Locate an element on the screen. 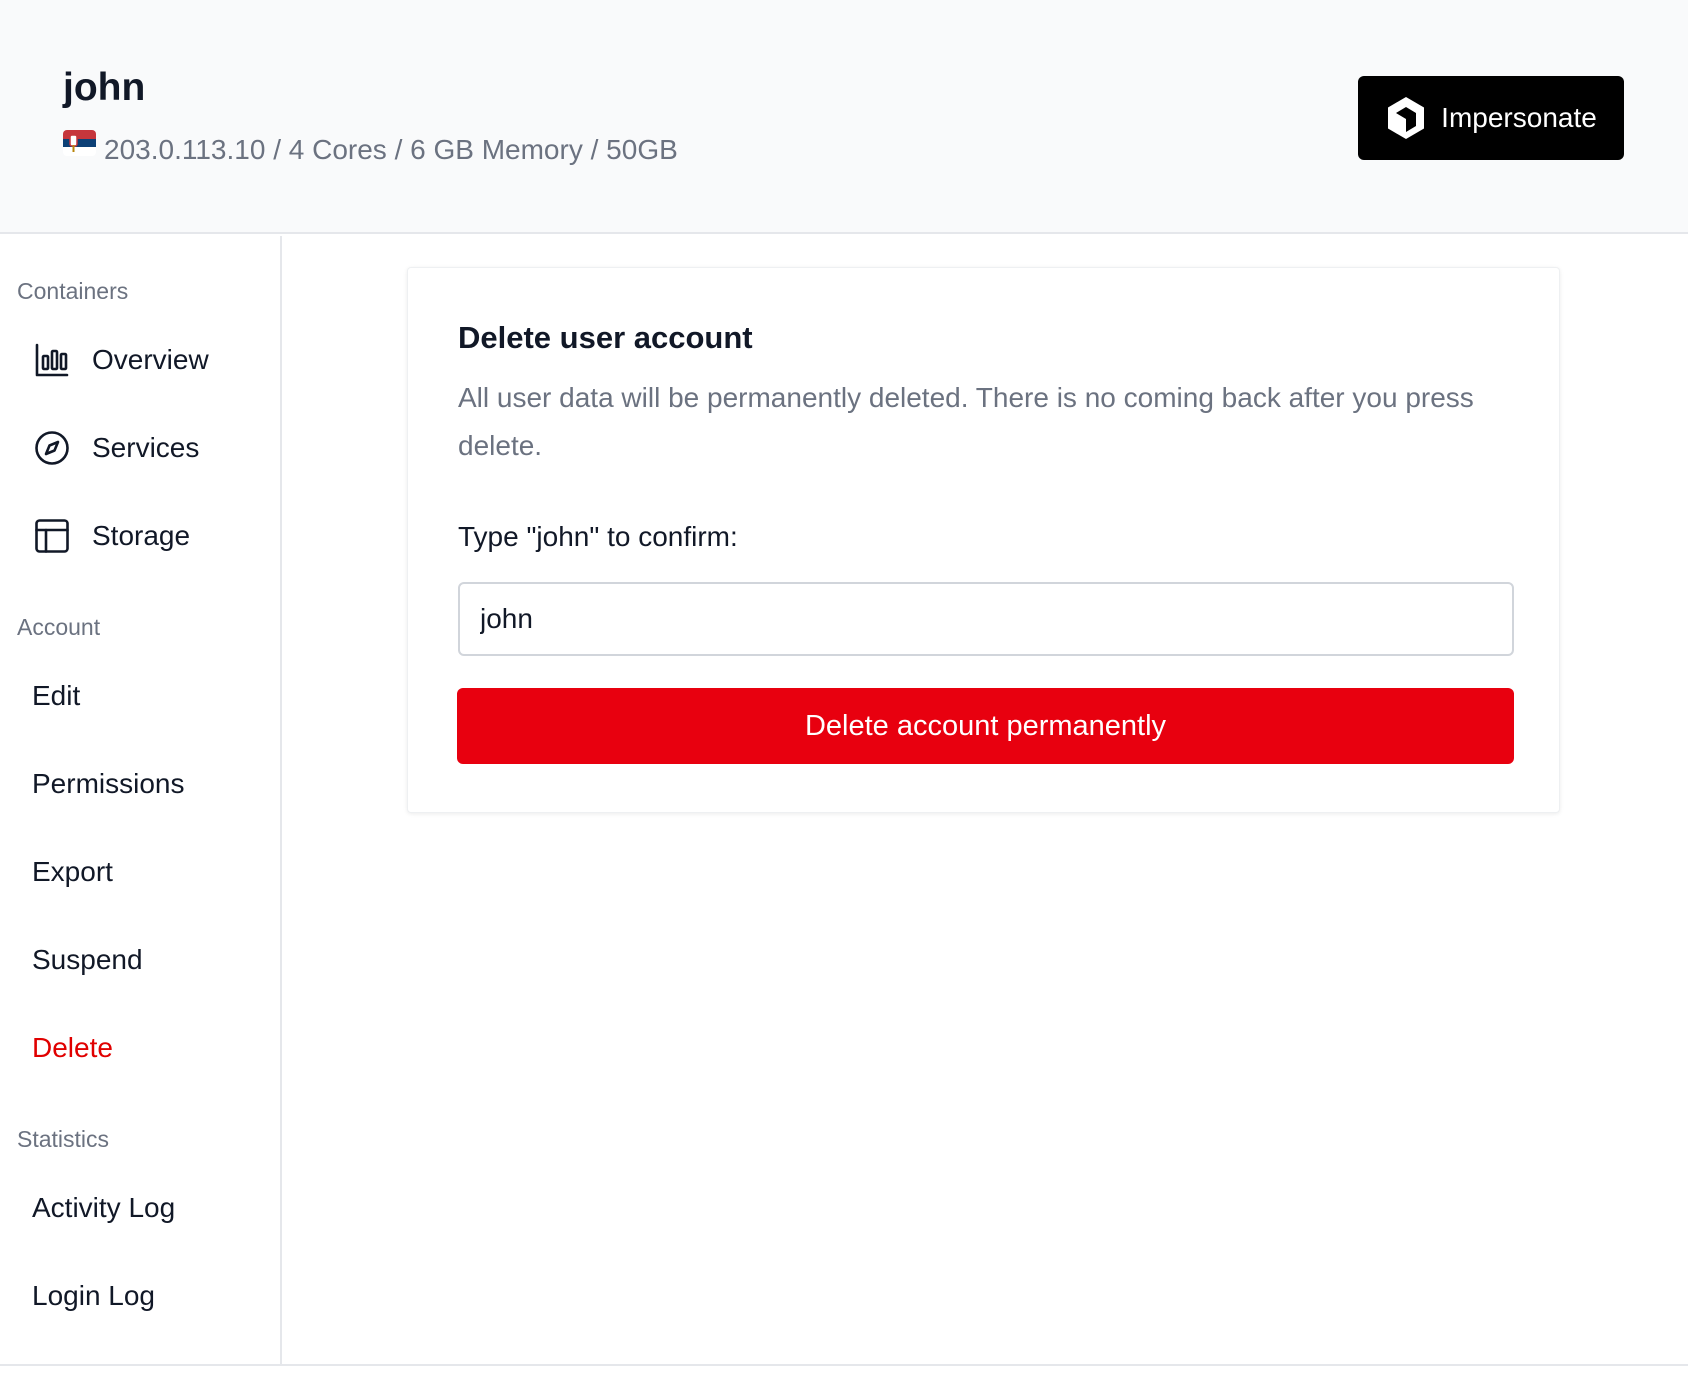 The height and width of the screenshot is (1396, 1688). bar-chart-icon is located at coordinates (52, 360).